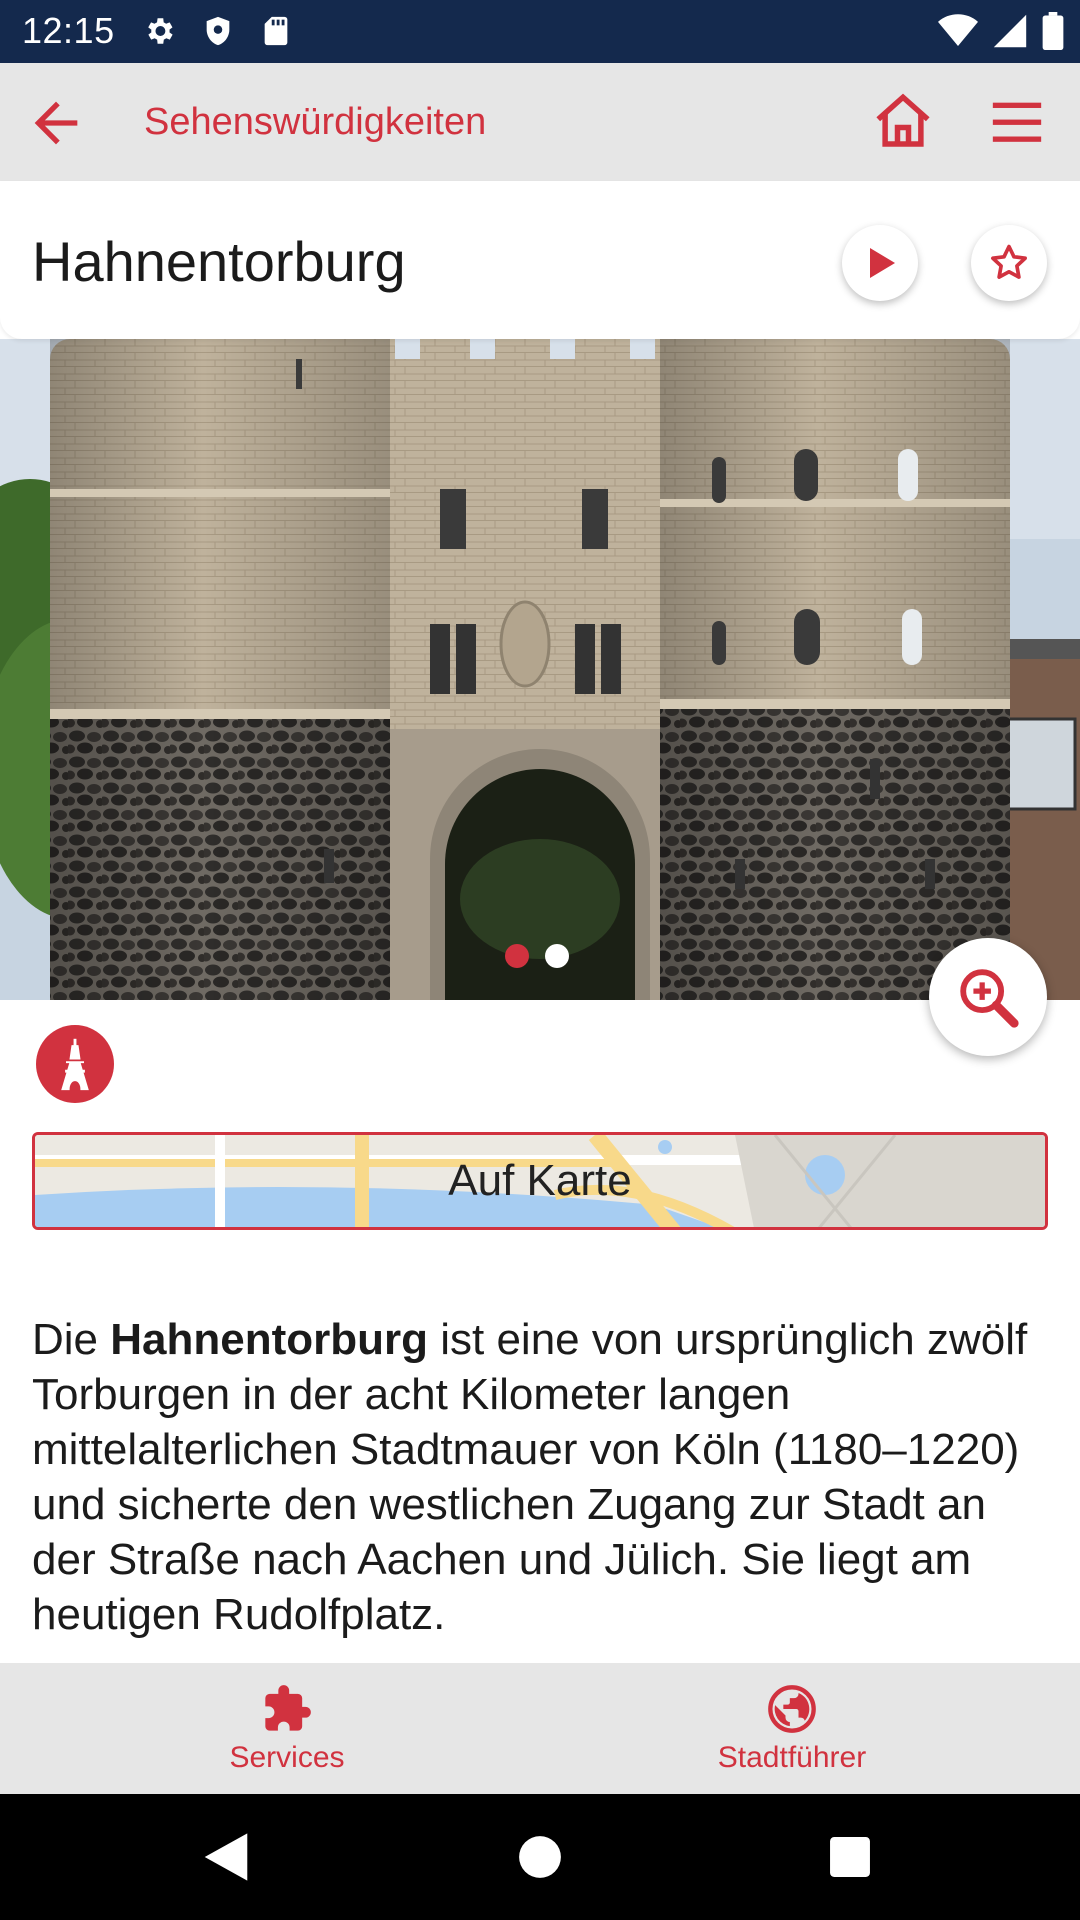  I want to click on system-navigation-bar, so click(540, 1857).